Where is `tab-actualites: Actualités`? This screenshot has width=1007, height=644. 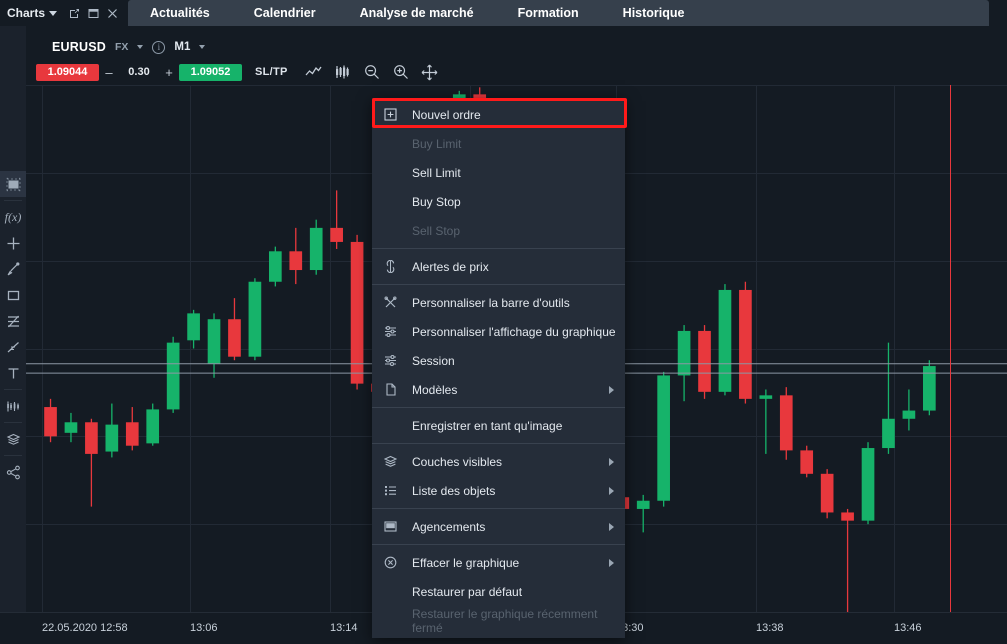 tab-actualites: Actualités is located at coordinates (180, 13).